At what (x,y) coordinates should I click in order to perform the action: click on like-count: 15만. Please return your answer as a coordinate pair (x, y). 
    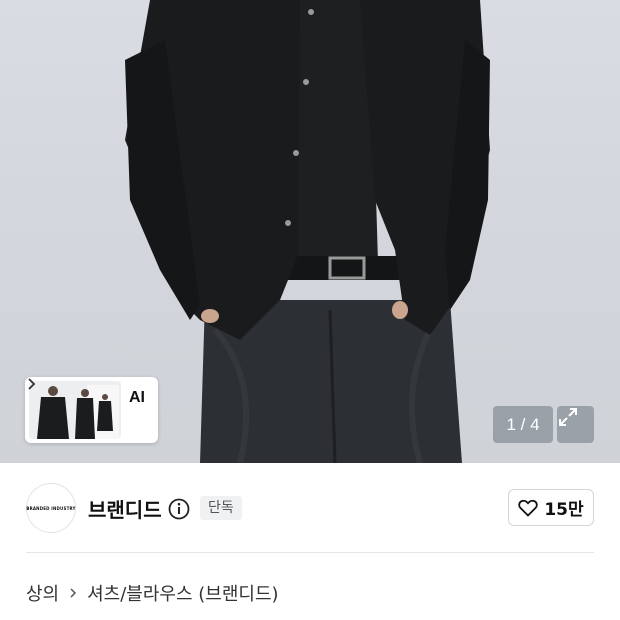
    Looking at the image, I should click on (564, 510).